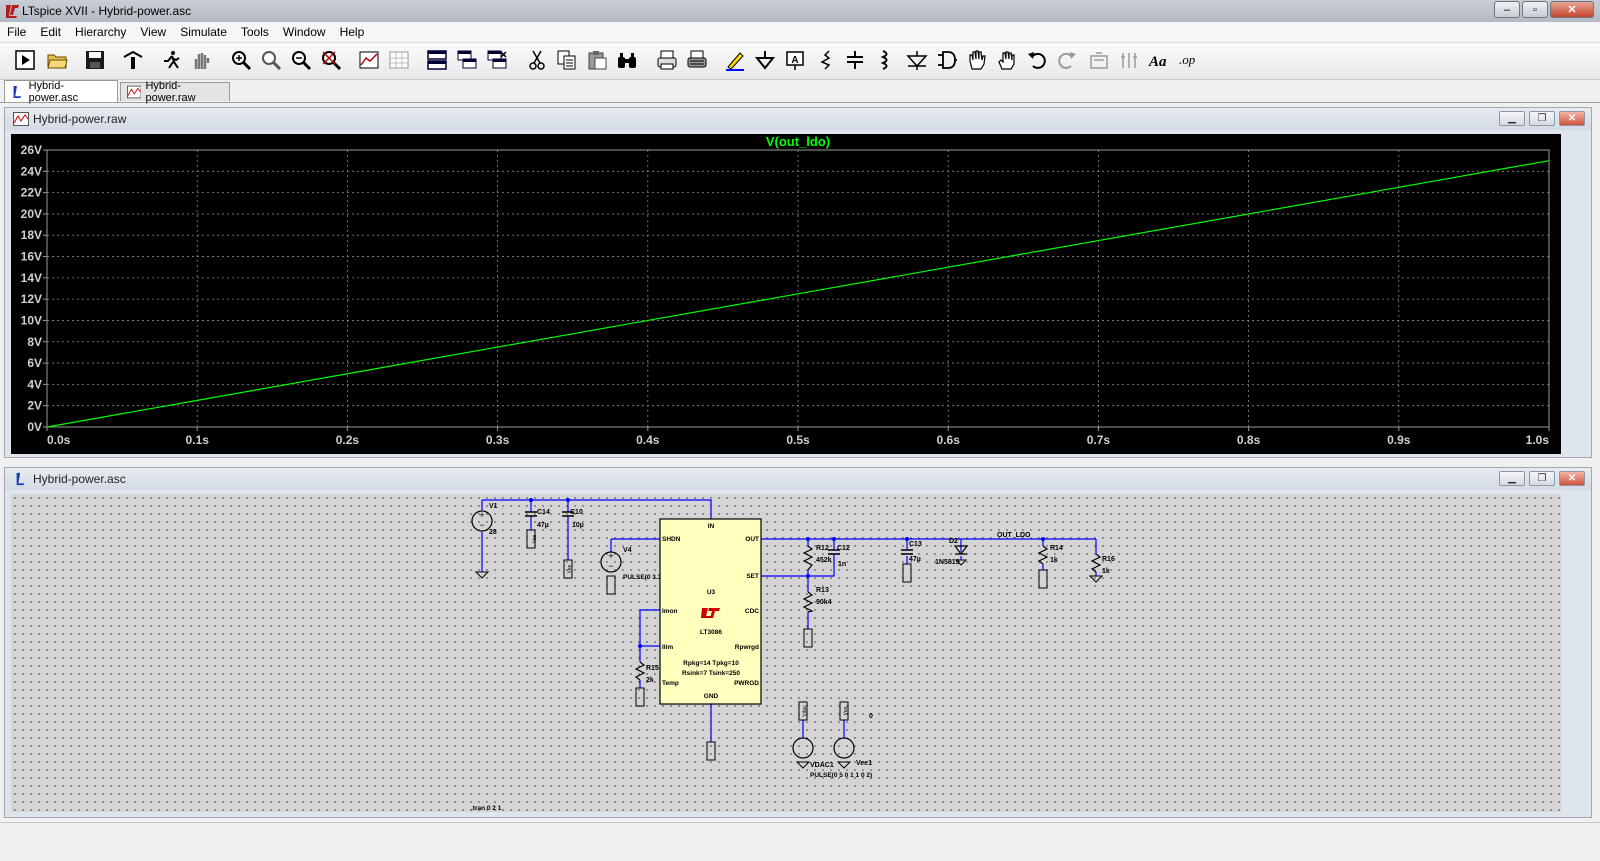 The width and height of the screenshot is (1600, 861). I want to click on drag-hand-icon, so click(1007, 60).